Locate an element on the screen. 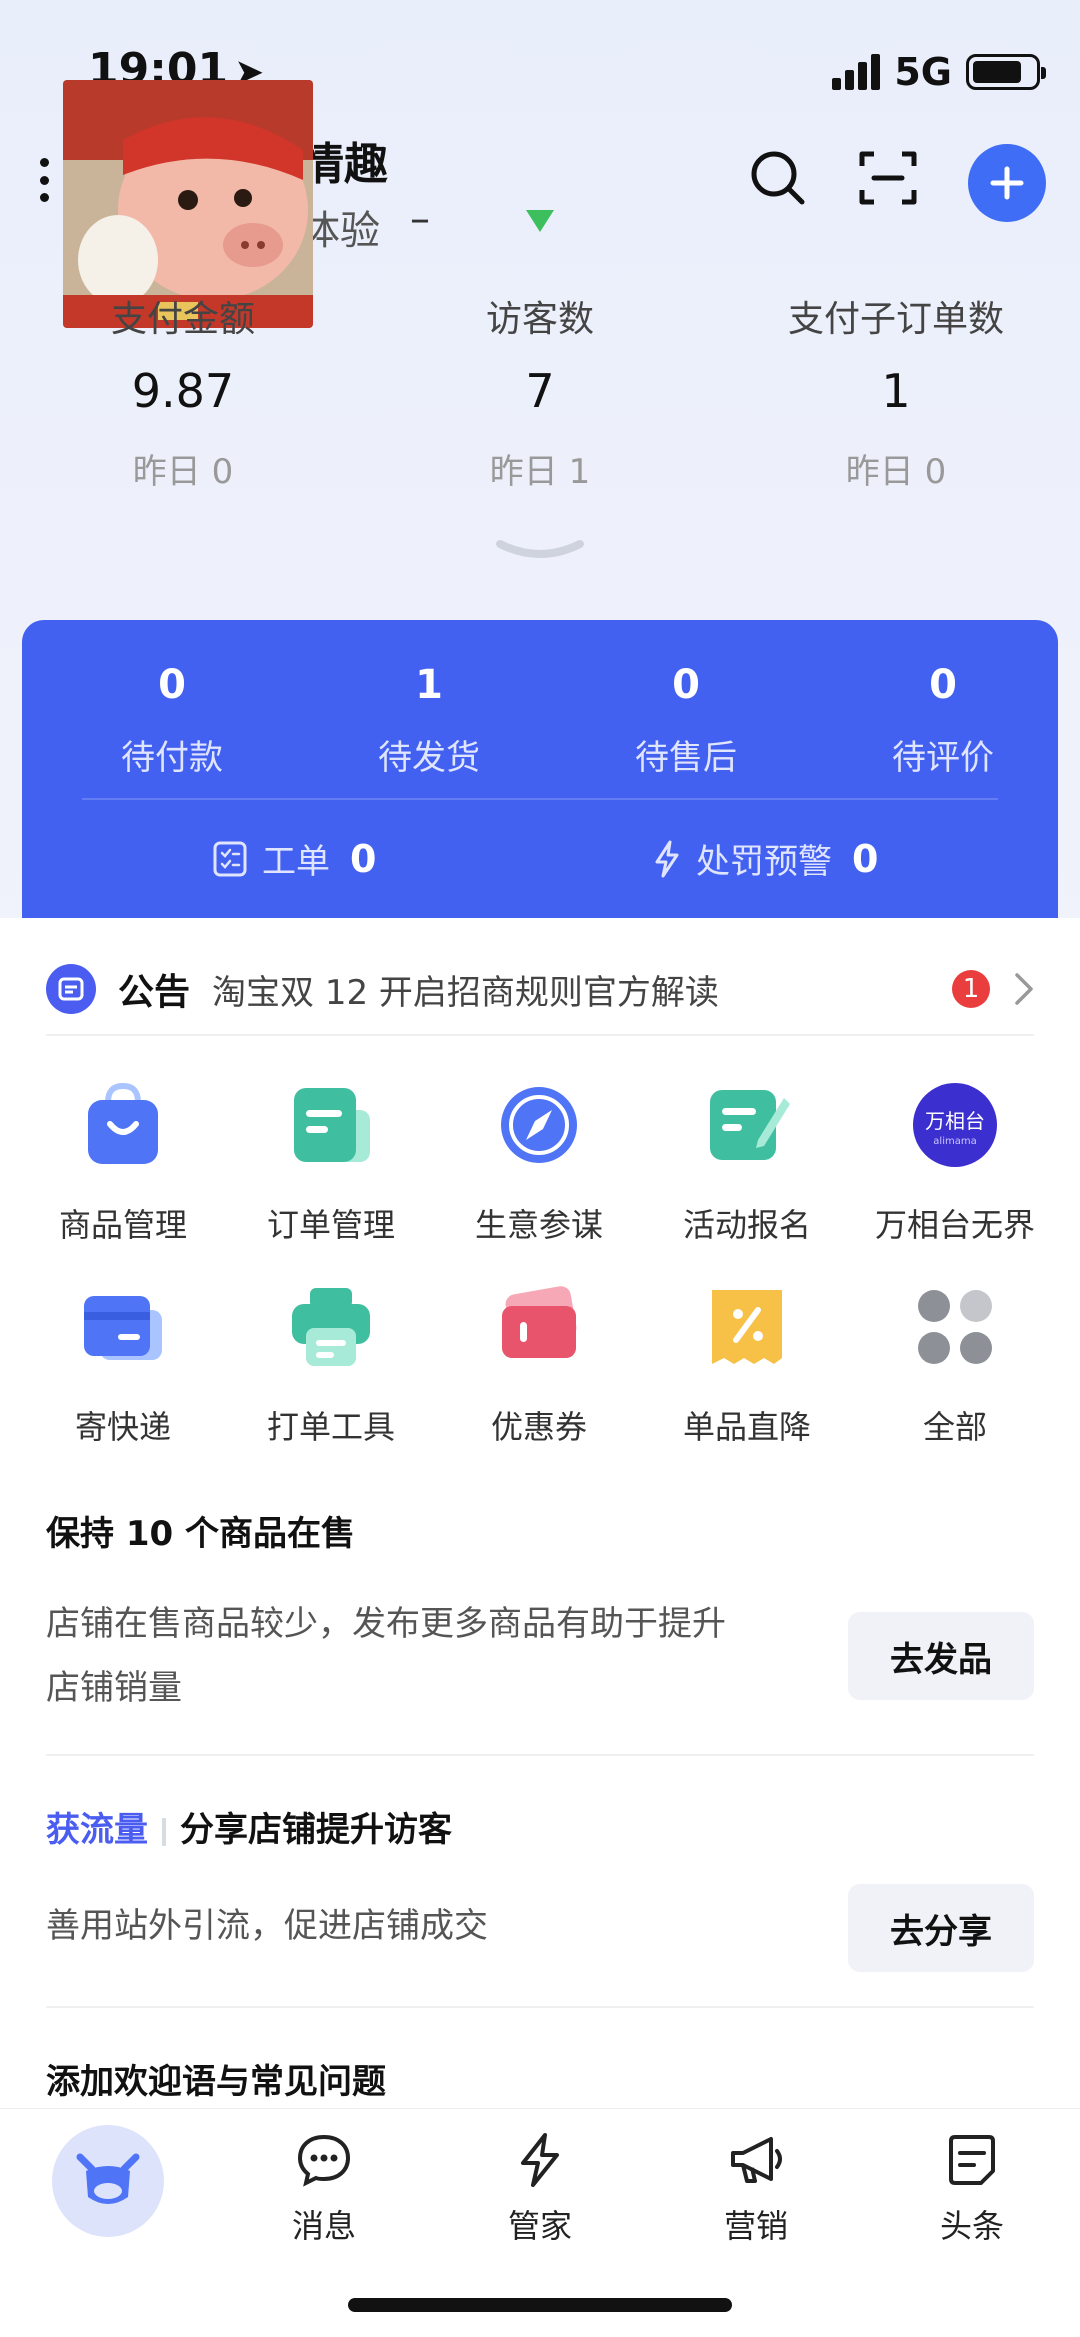 This screenshot has height=2337, width=1080. bag-icon is located at coordinates (123, 1123).